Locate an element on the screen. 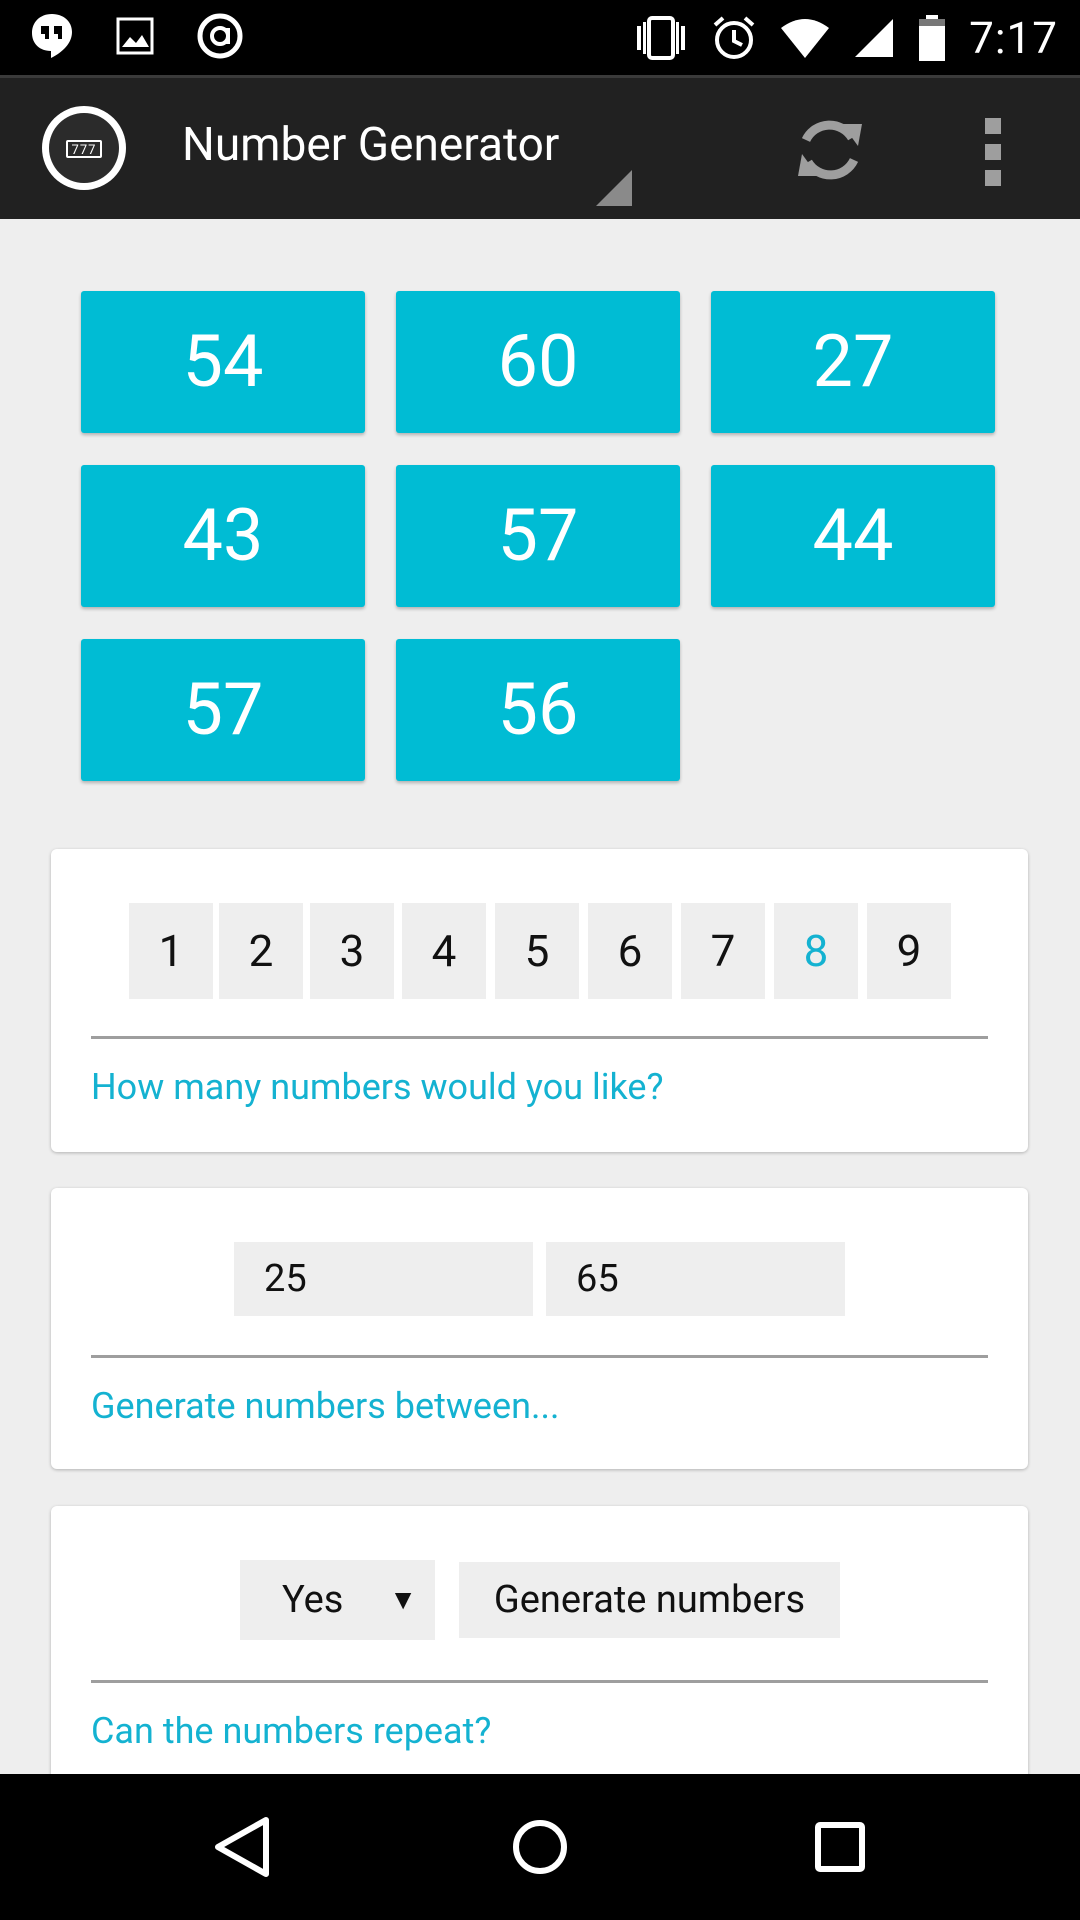 The height and width of the screenshot is (1920, 1080). range-min-input: 25 is located at coordinates (383, 1279).